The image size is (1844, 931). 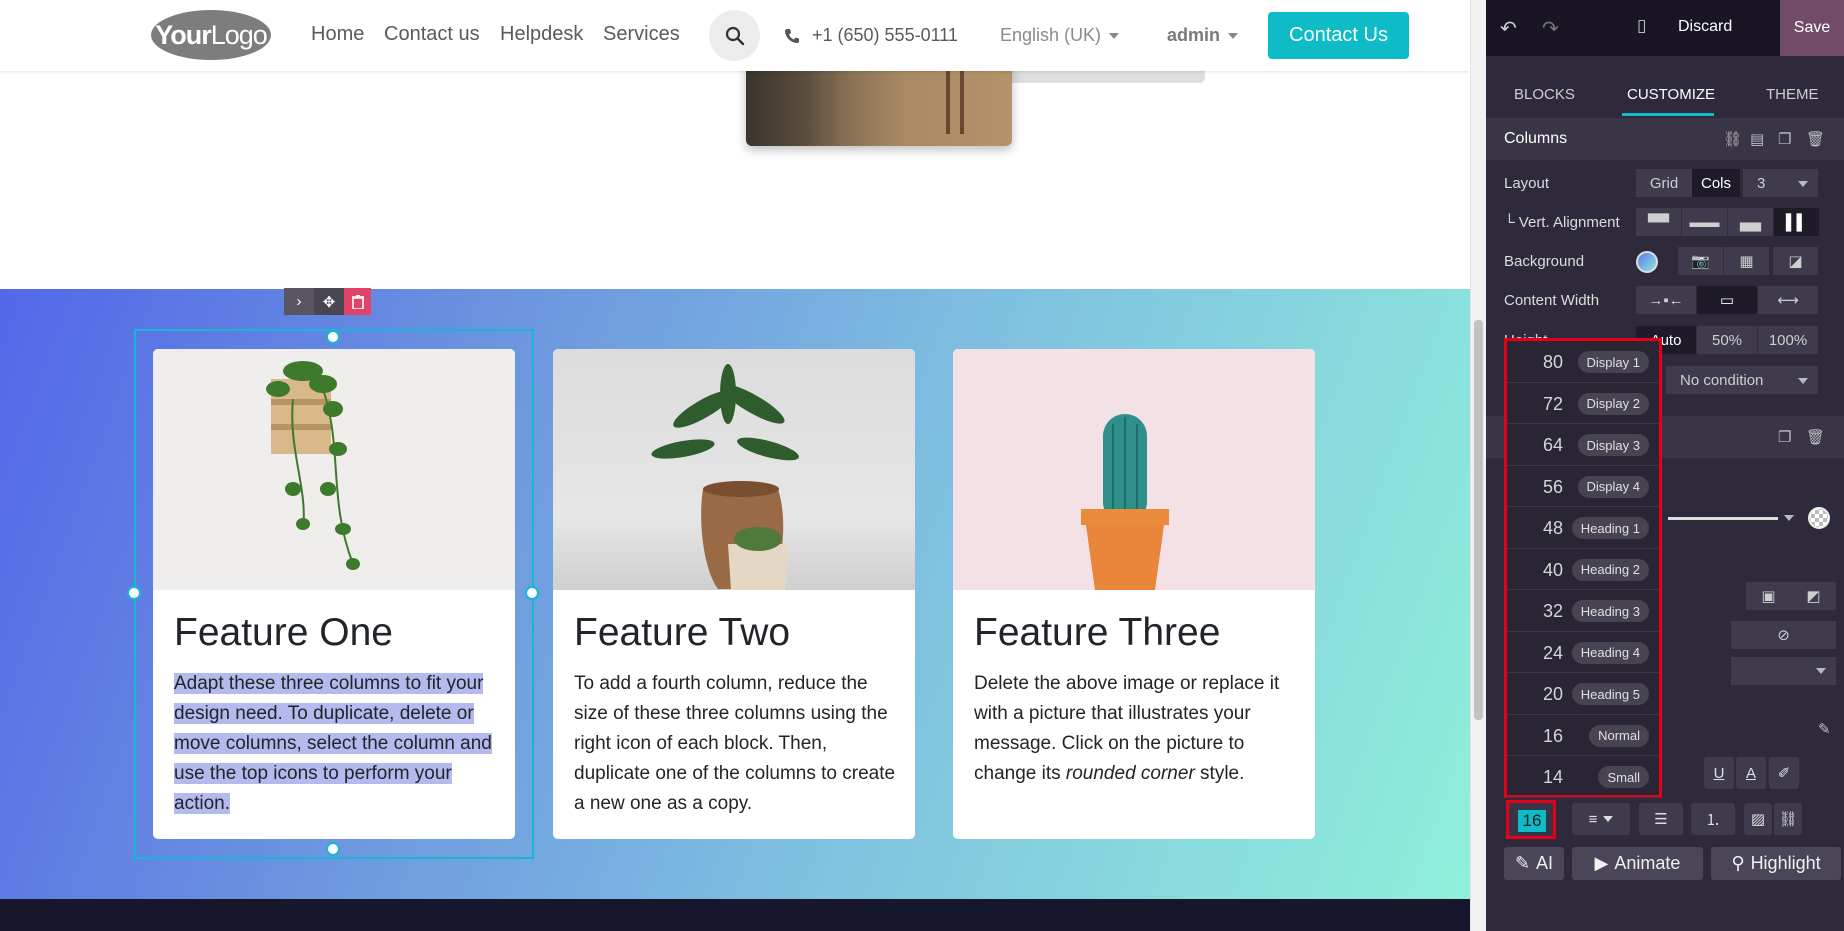 What do you see at coordinates (1583, 611) in the screenshot?
I see `font-size-option: 32 Heading 3` at bounding box center [1583, 611].